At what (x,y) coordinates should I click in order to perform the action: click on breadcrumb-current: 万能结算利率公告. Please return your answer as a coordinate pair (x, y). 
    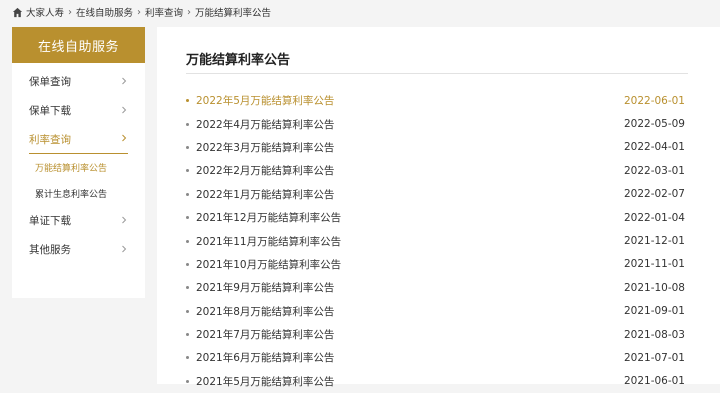
    Looking at the image, I should click on (233, 13).